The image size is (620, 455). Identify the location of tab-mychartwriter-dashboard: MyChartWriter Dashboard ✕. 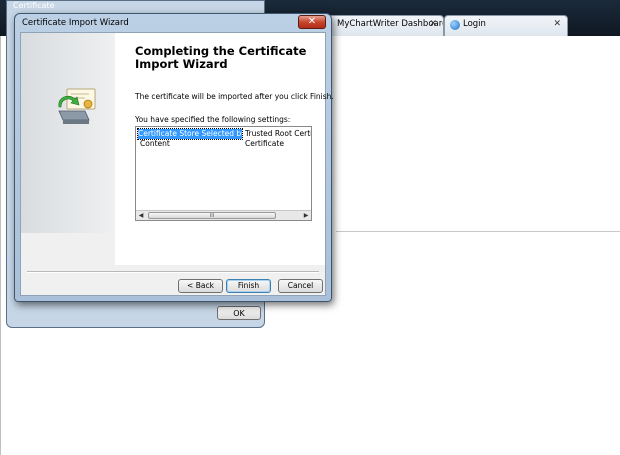
(381, 25).